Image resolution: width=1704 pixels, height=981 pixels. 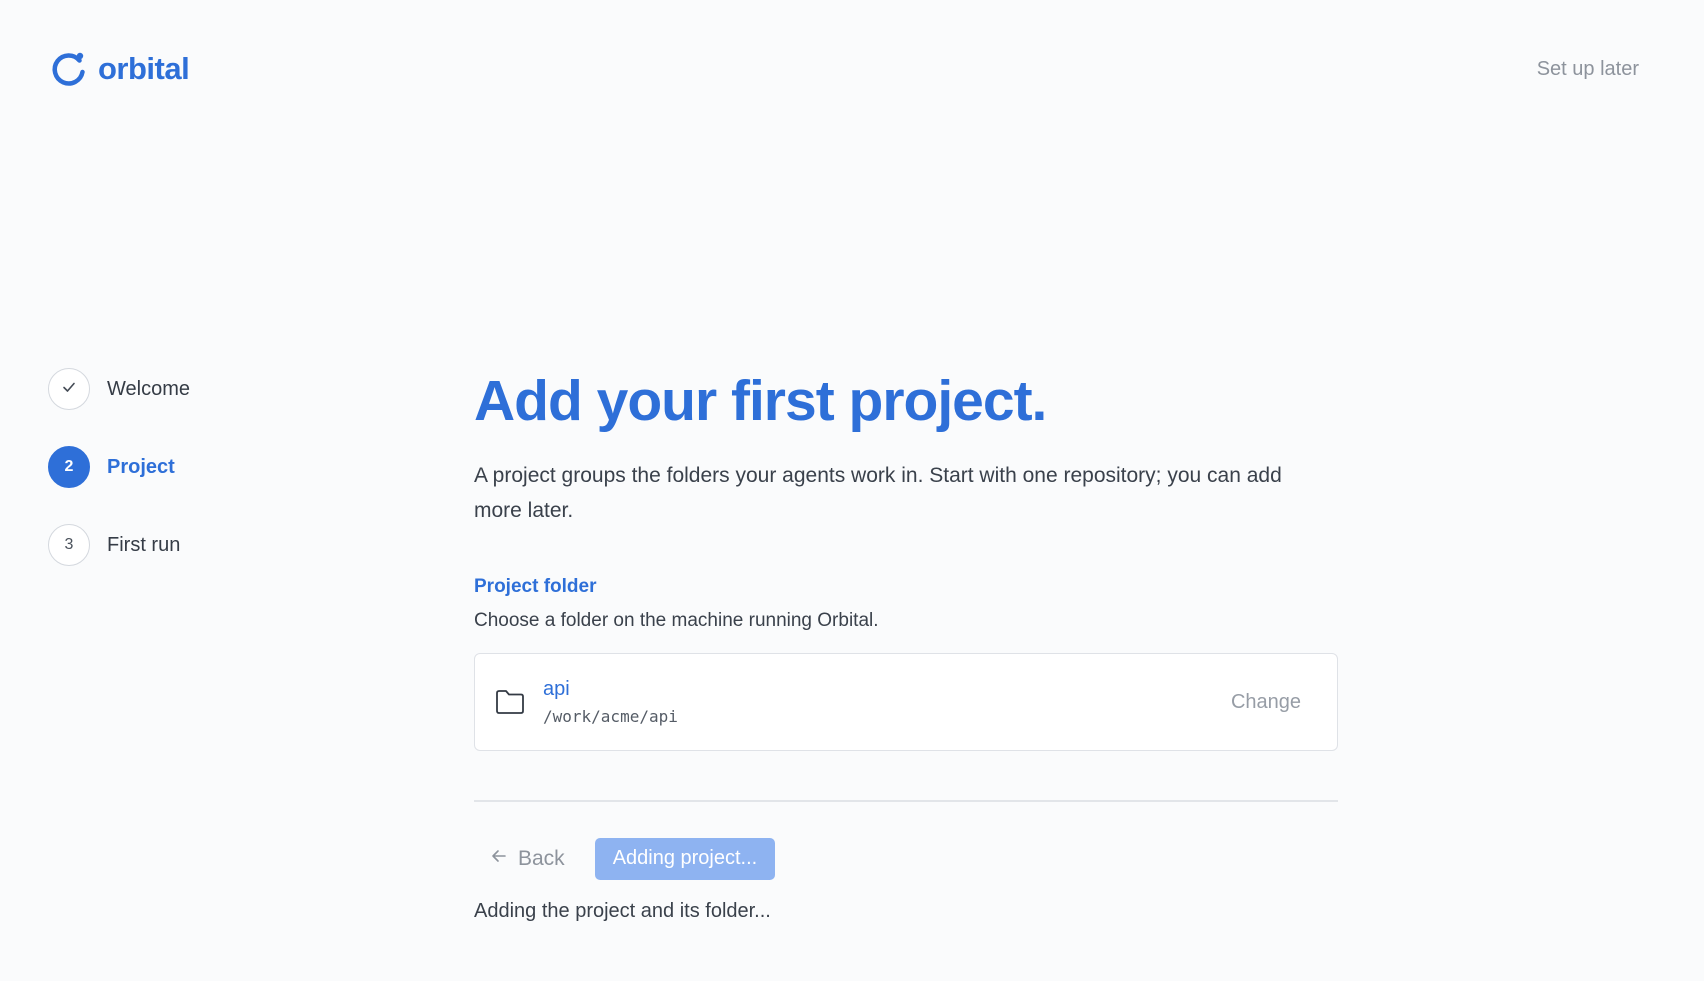 I want to click on step-project-marker: 2, so click(x=69, y=467).